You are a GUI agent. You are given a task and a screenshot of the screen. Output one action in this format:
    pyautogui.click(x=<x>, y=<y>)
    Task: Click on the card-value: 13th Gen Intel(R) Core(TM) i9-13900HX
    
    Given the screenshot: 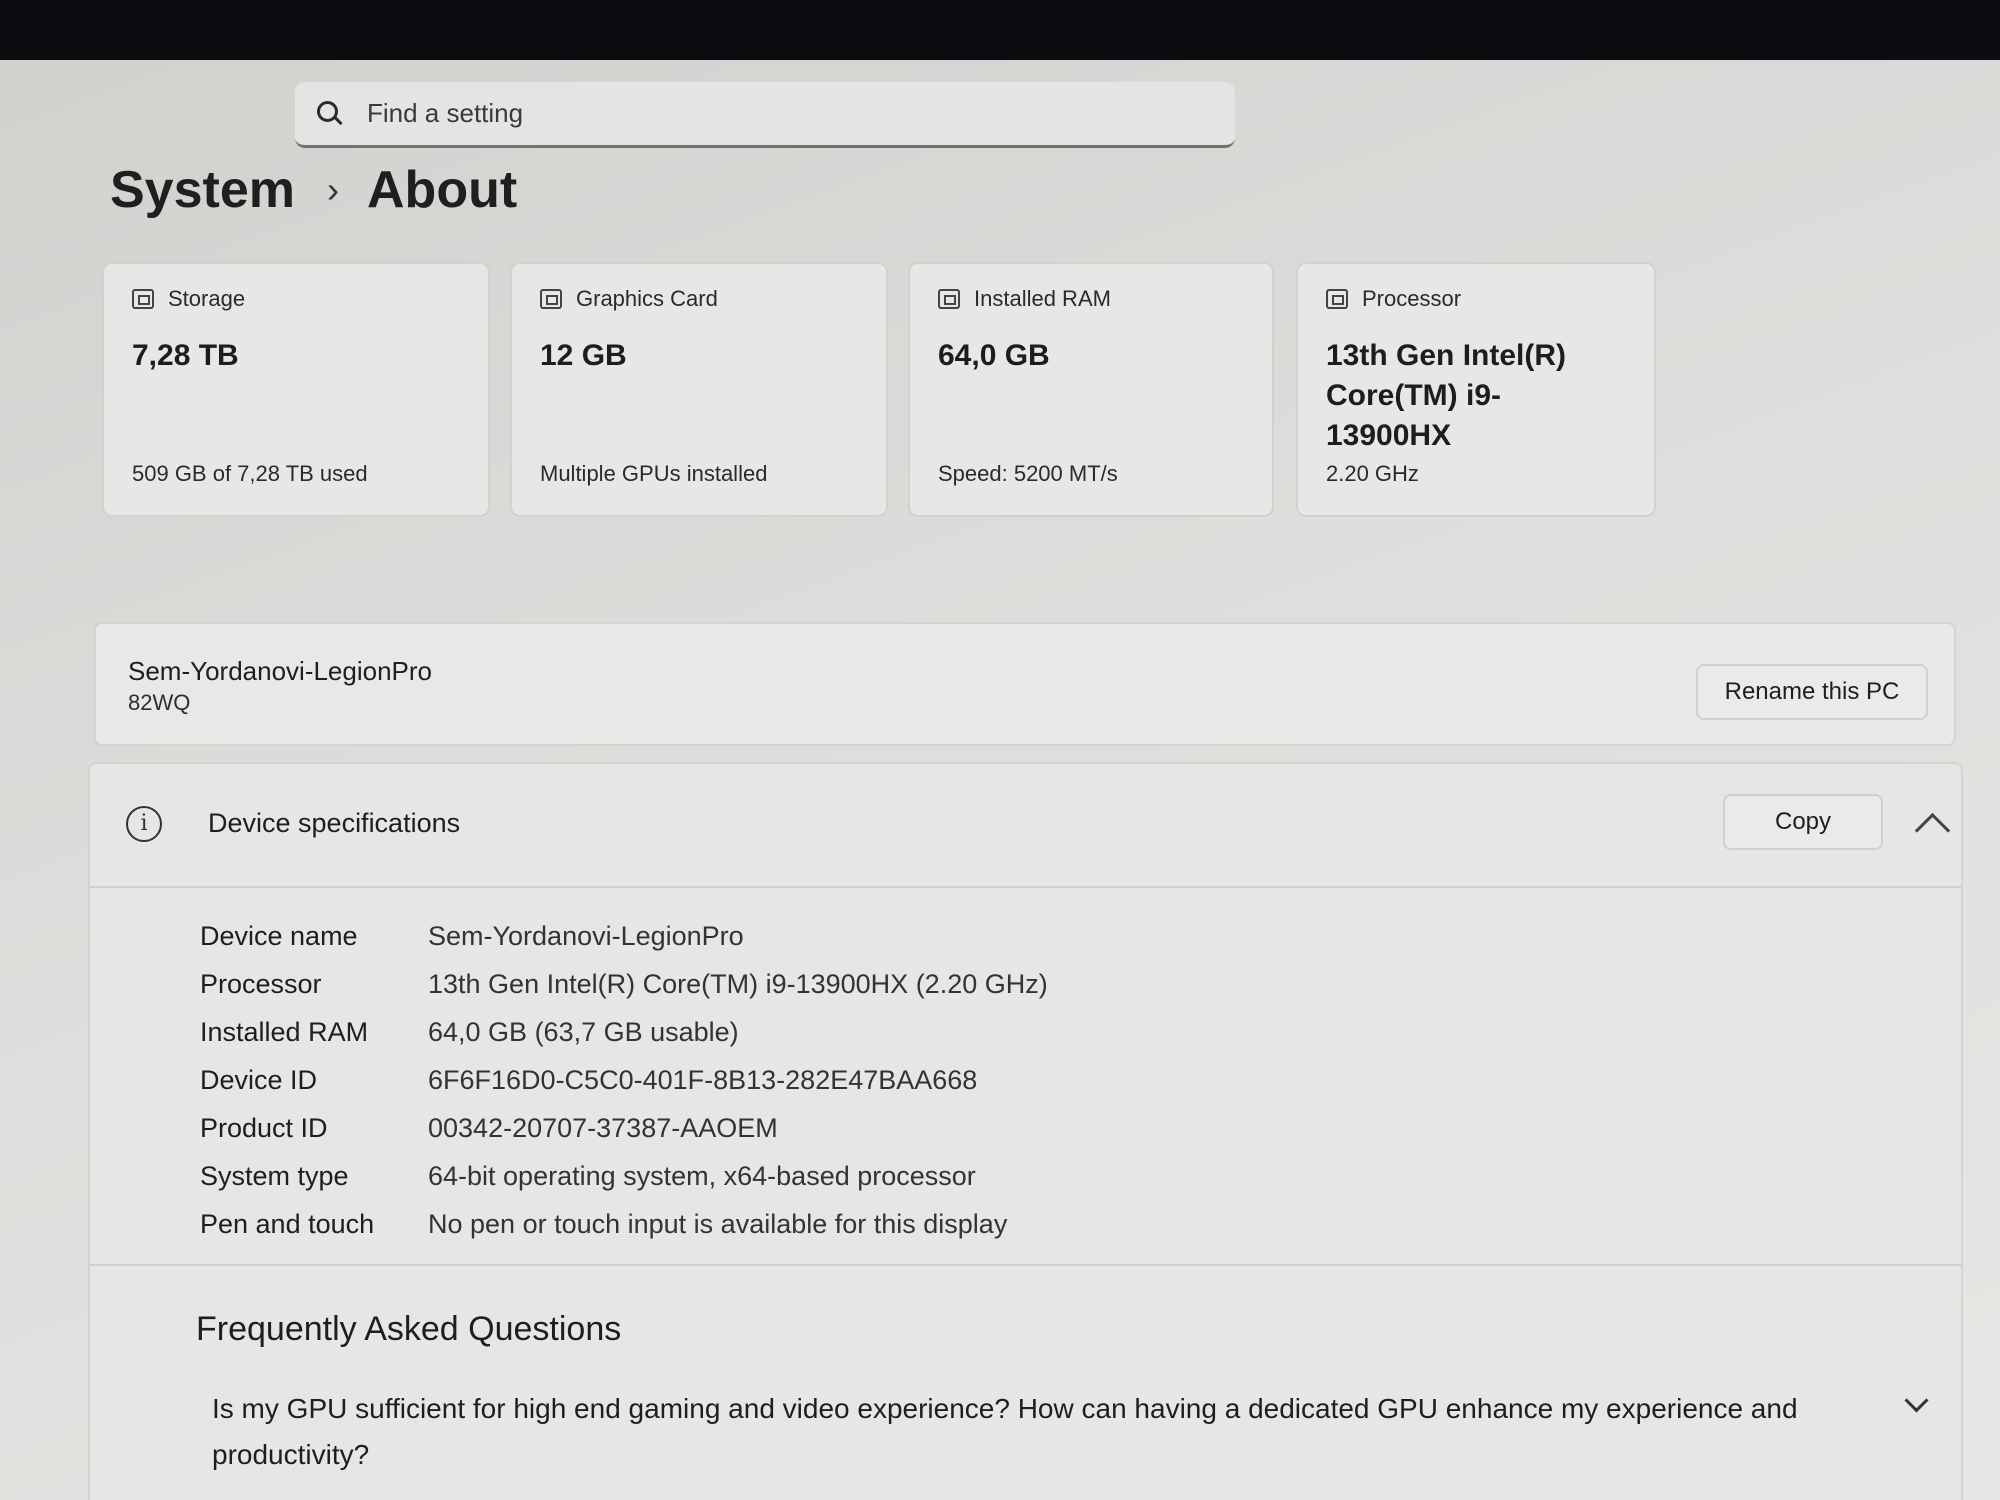 What is the action you would take?
    pyautogui.click(x=1446, y=395)
    